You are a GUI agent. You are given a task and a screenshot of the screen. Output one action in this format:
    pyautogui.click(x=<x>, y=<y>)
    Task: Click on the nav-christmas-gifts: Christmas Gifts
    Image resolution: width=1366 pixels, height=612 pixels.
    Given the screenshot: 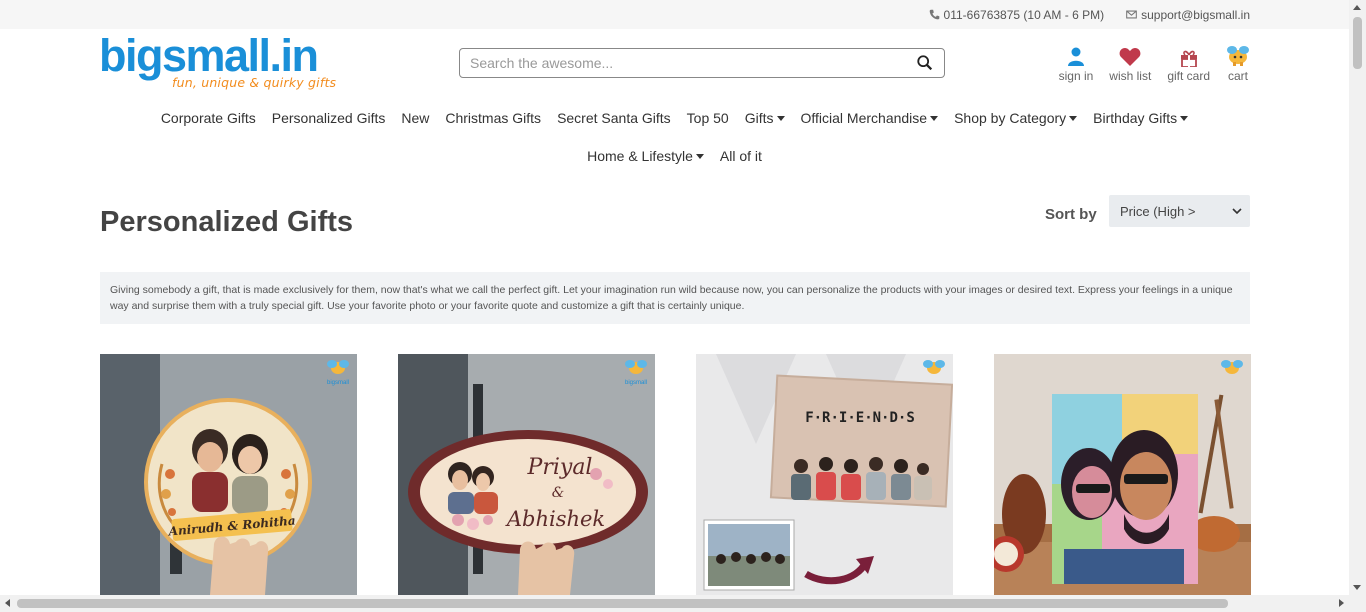 What is the action you would take?
    pyautogui.click(x=493, y=118)
    